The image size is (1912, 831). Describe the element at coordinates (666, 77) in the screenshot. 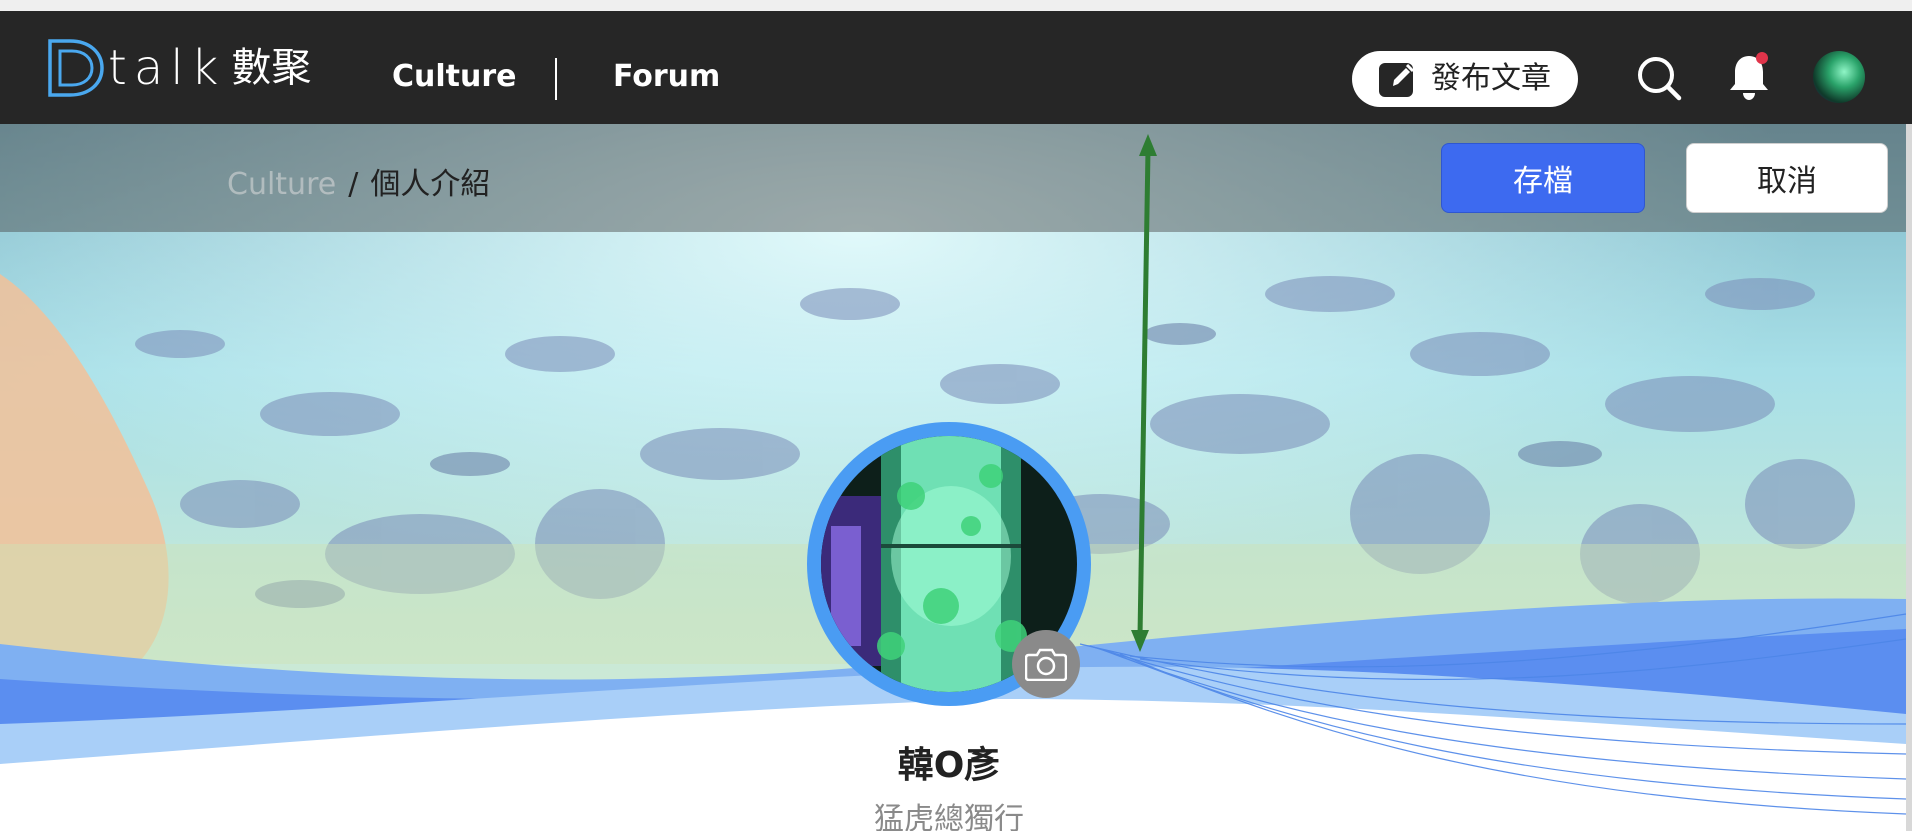

I see `nav-link-forum: Forum` at that location.